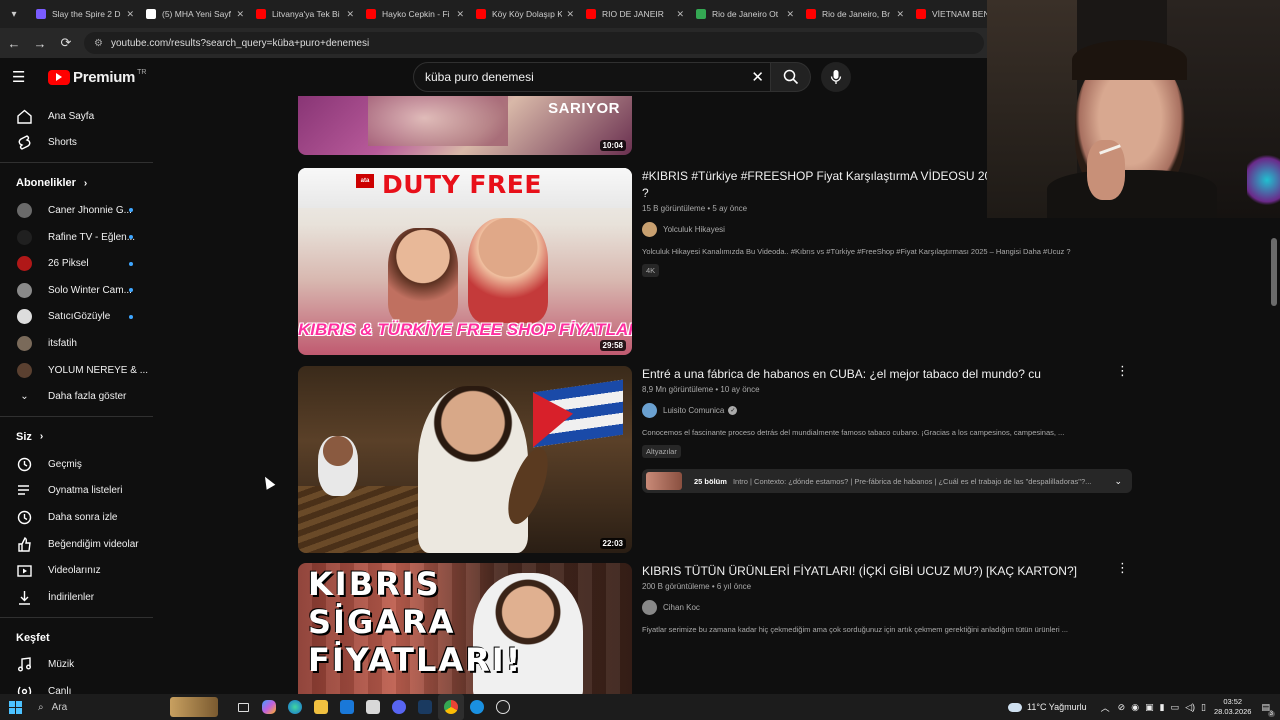 The image size is (1280, 720). Describe the element at coordinates (295, 707) in the screenshot. I see `edge-icon` at that location.